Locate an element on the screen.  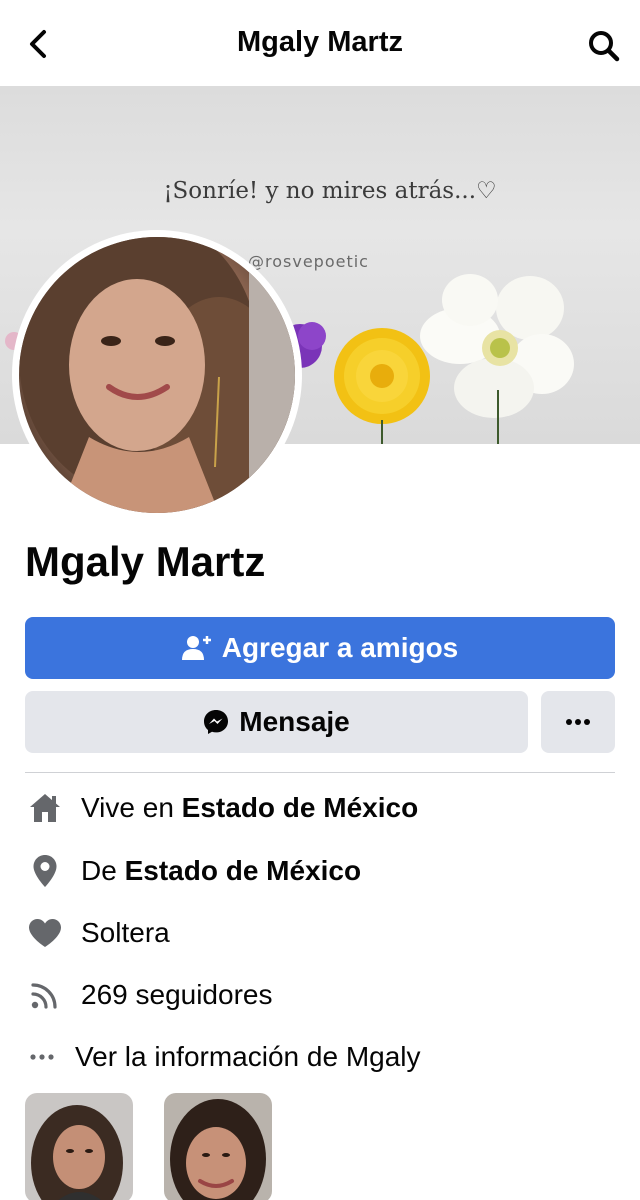
from-place: Estado de México is located at coordinates (243, 870).